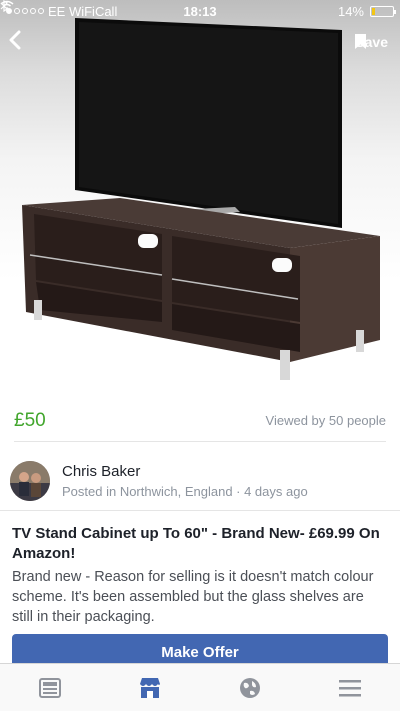 This screenshot has width=400, height=711. Describe the element at coordinates (200, 421) in the screenshot. I see `price-row: £50 Viewed by 50 people` at that location.